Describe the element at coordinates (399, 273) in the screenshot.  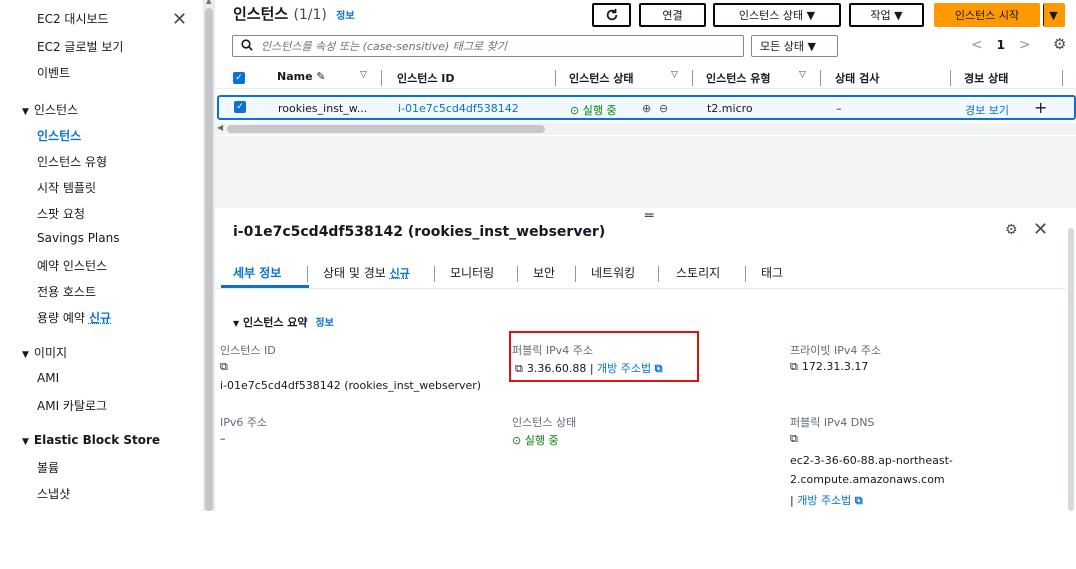
I see `new-badge: 신규` at that location.